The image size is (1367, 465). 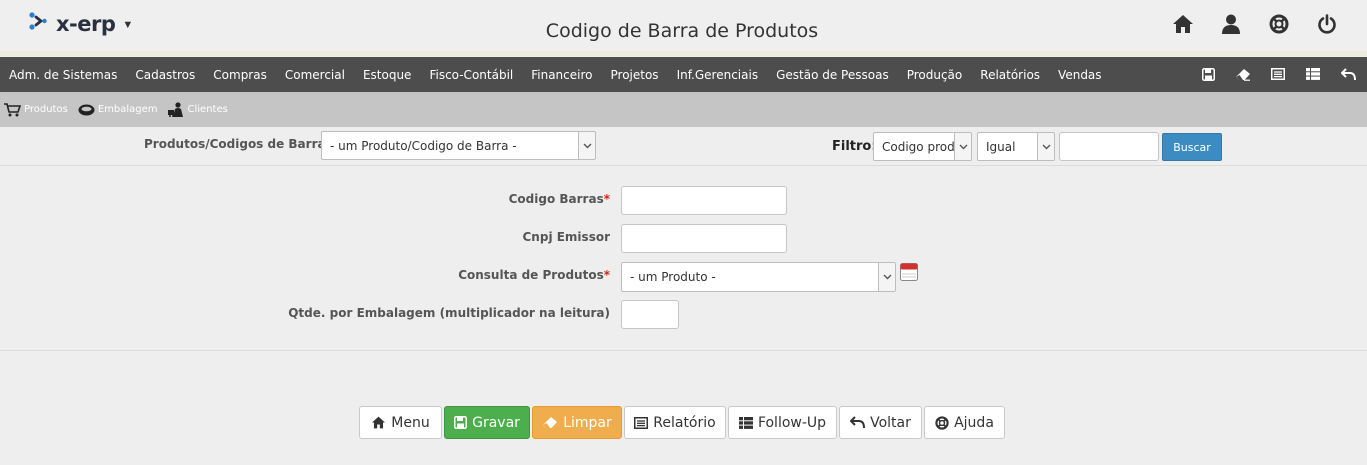 I want to click on menu-item-producao: Produção, so click(x=935, y=75).